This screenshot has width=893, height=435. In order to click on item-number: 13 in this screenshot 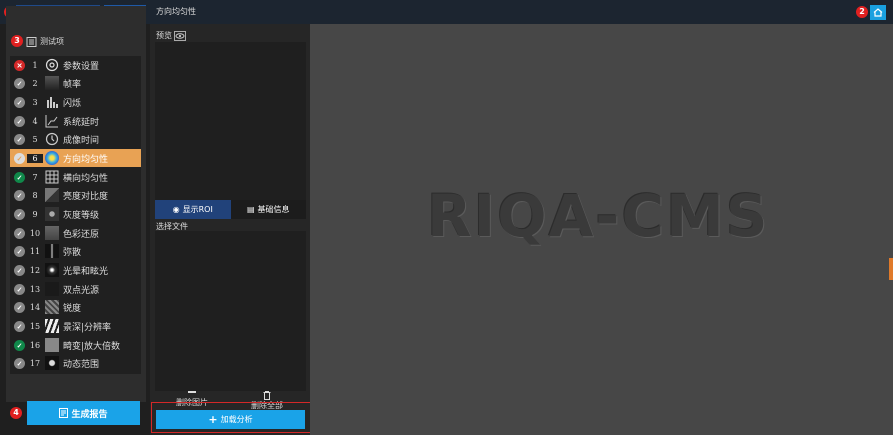, I will do `click(35, 289)`.